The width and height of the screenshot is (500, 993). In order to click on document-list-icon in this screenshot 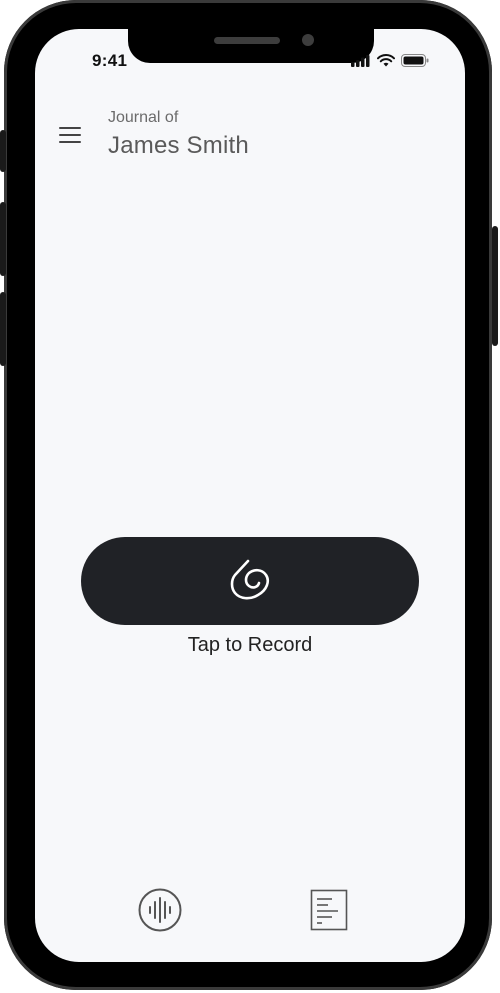, I will do `click(329, 910)`.